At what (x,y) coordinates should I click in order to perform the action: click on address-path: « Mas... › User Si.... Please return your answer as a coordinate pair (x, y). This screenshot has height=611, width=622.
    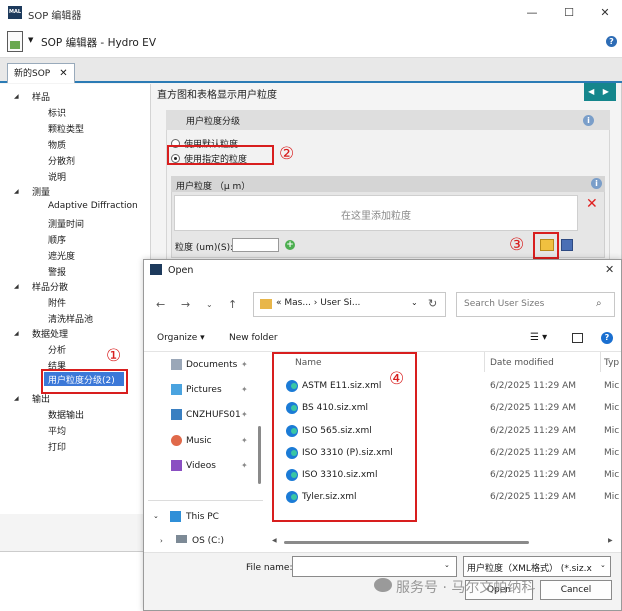
    Looking at the image, I should click on (318, 303).